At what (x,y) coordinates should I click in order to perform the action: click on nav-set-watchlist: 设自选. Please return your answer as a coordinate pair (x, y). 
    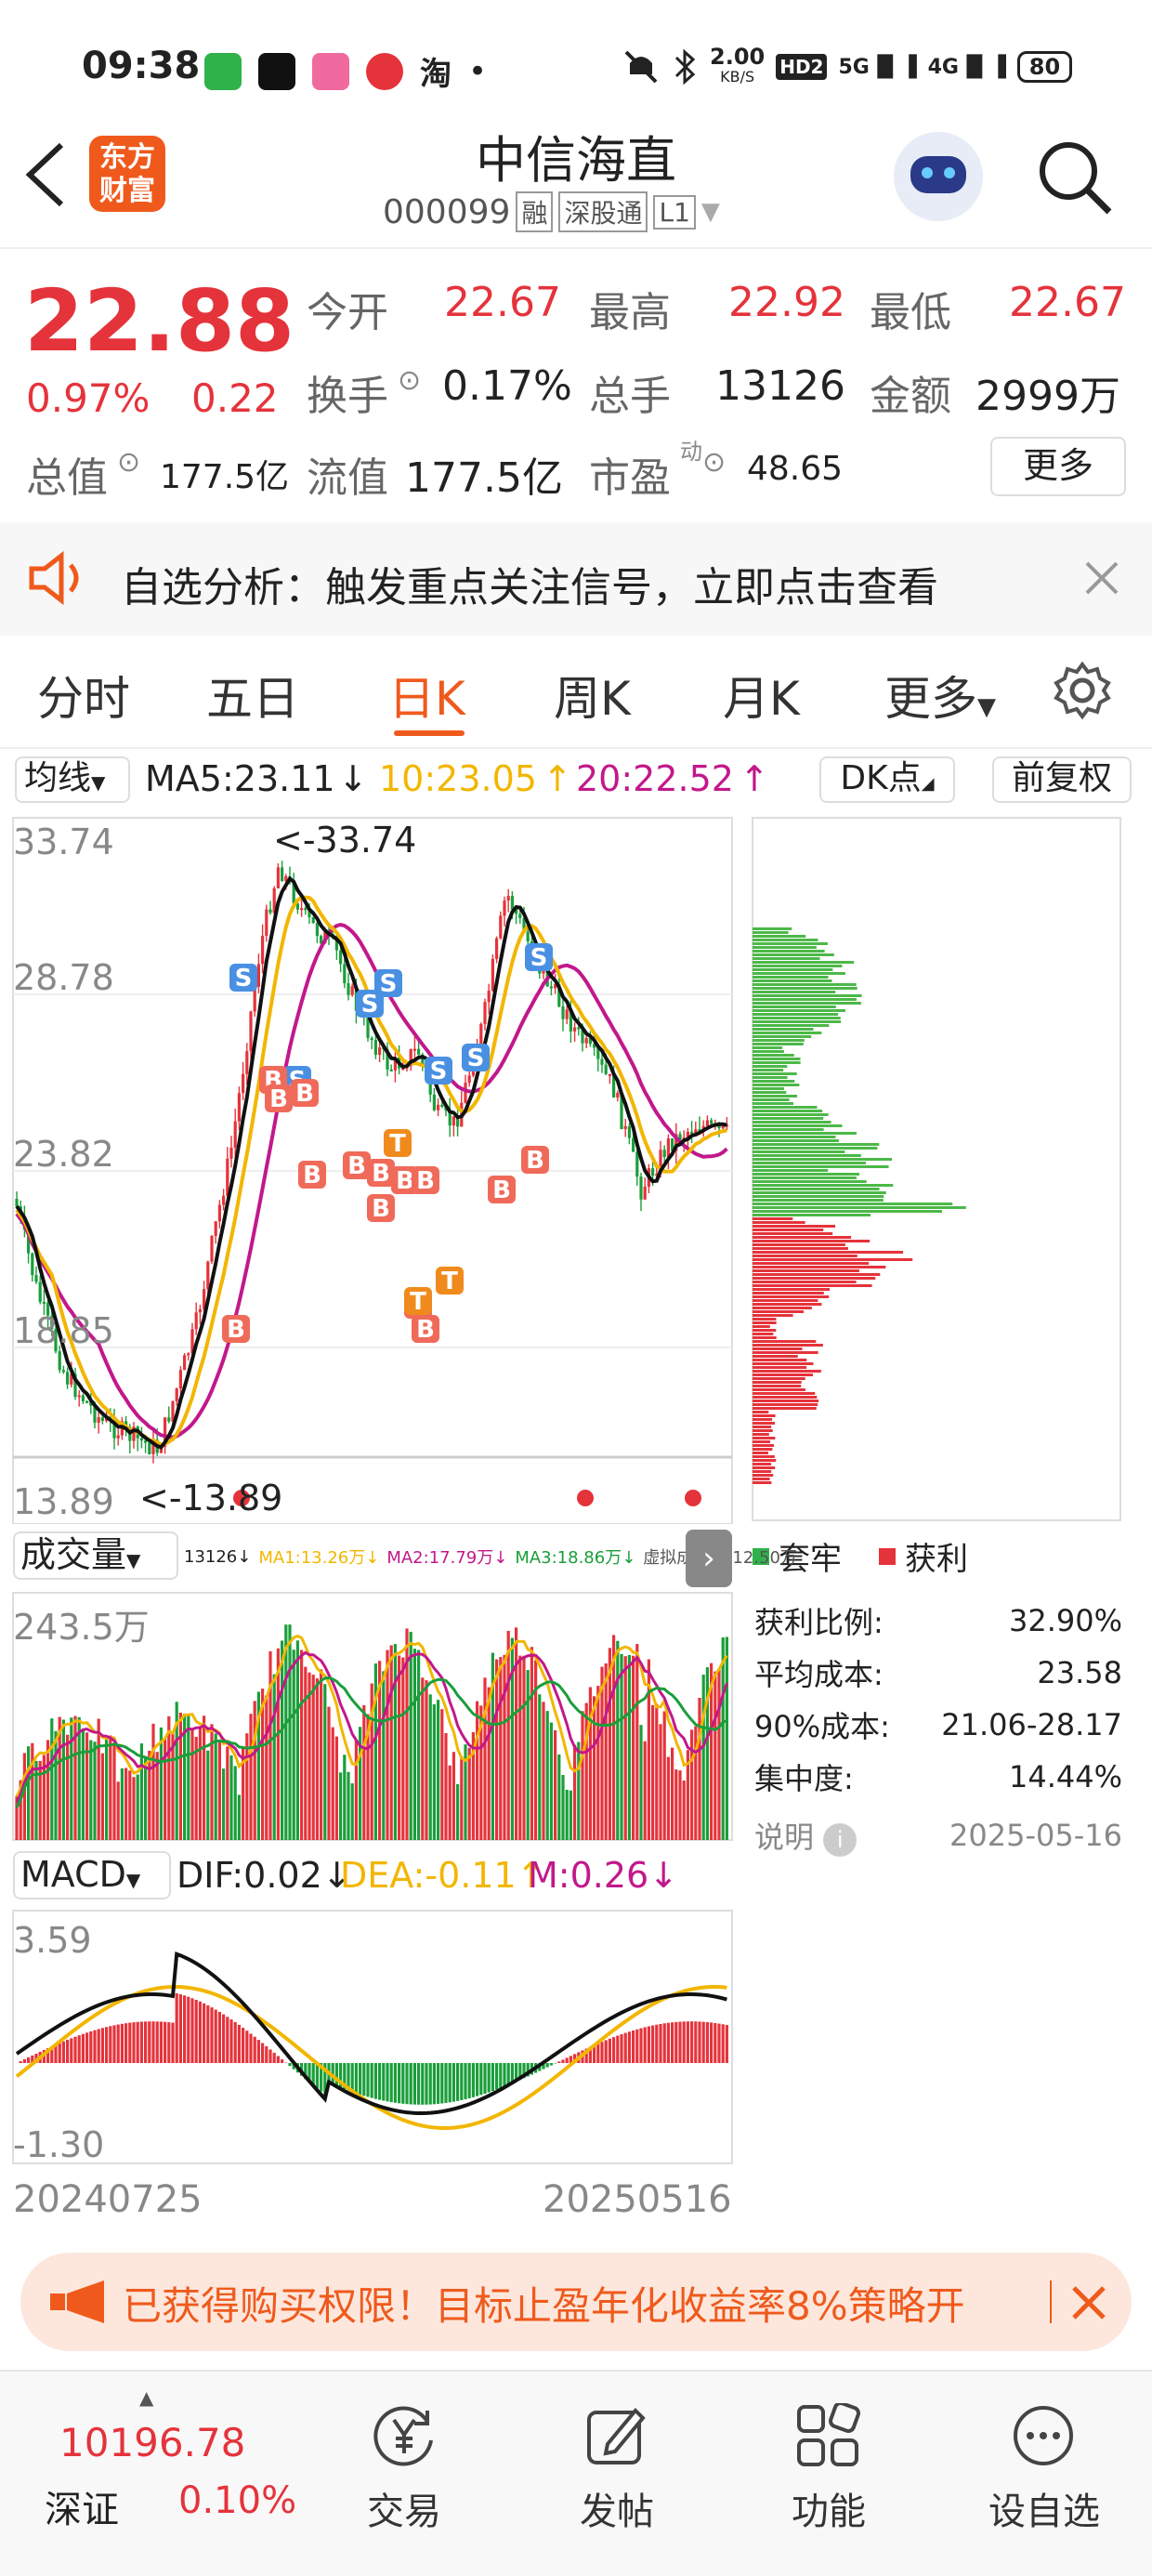
    Looking at the image, I should click on (1044, 2508).